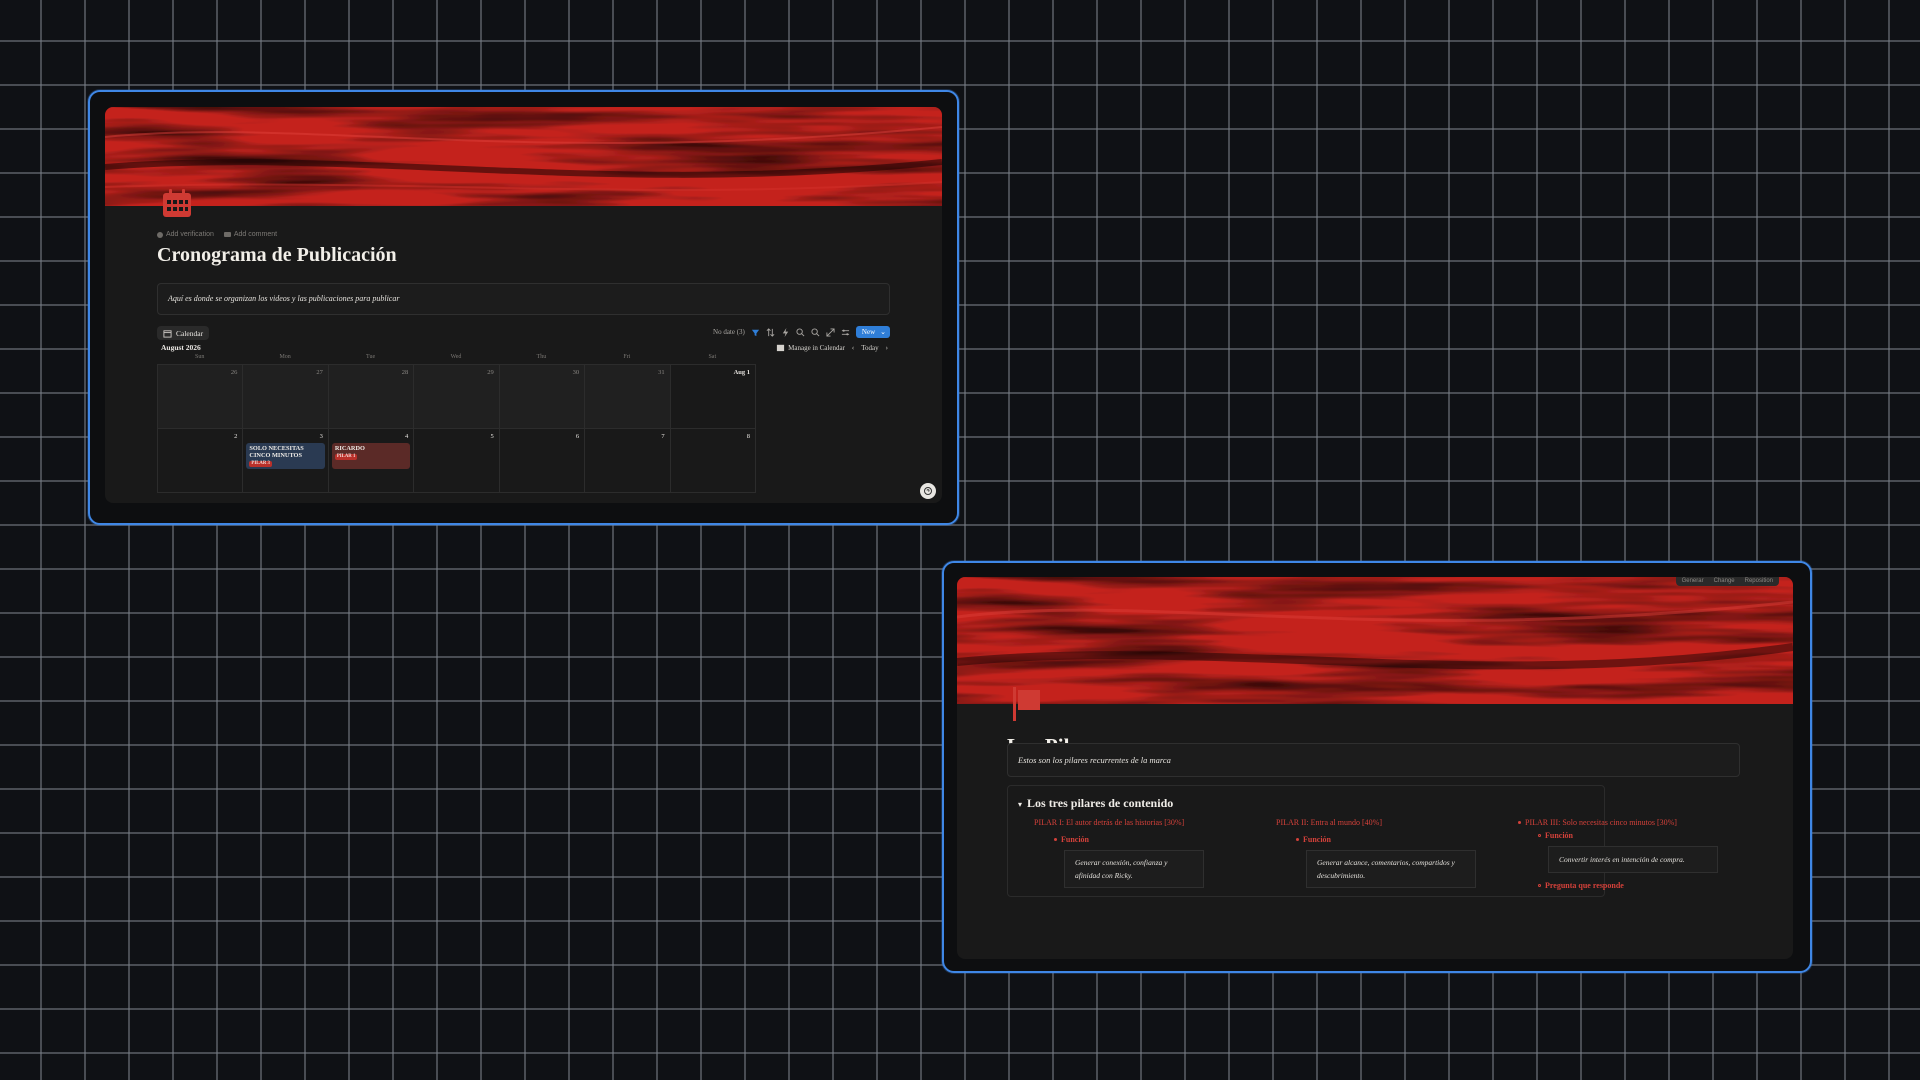 The width and height of the screenshot is (1920, 1080). Describe the element at coordinates (1759, 581) in the screenshot. I see `cover-reposition-button: Reposition` at that location.